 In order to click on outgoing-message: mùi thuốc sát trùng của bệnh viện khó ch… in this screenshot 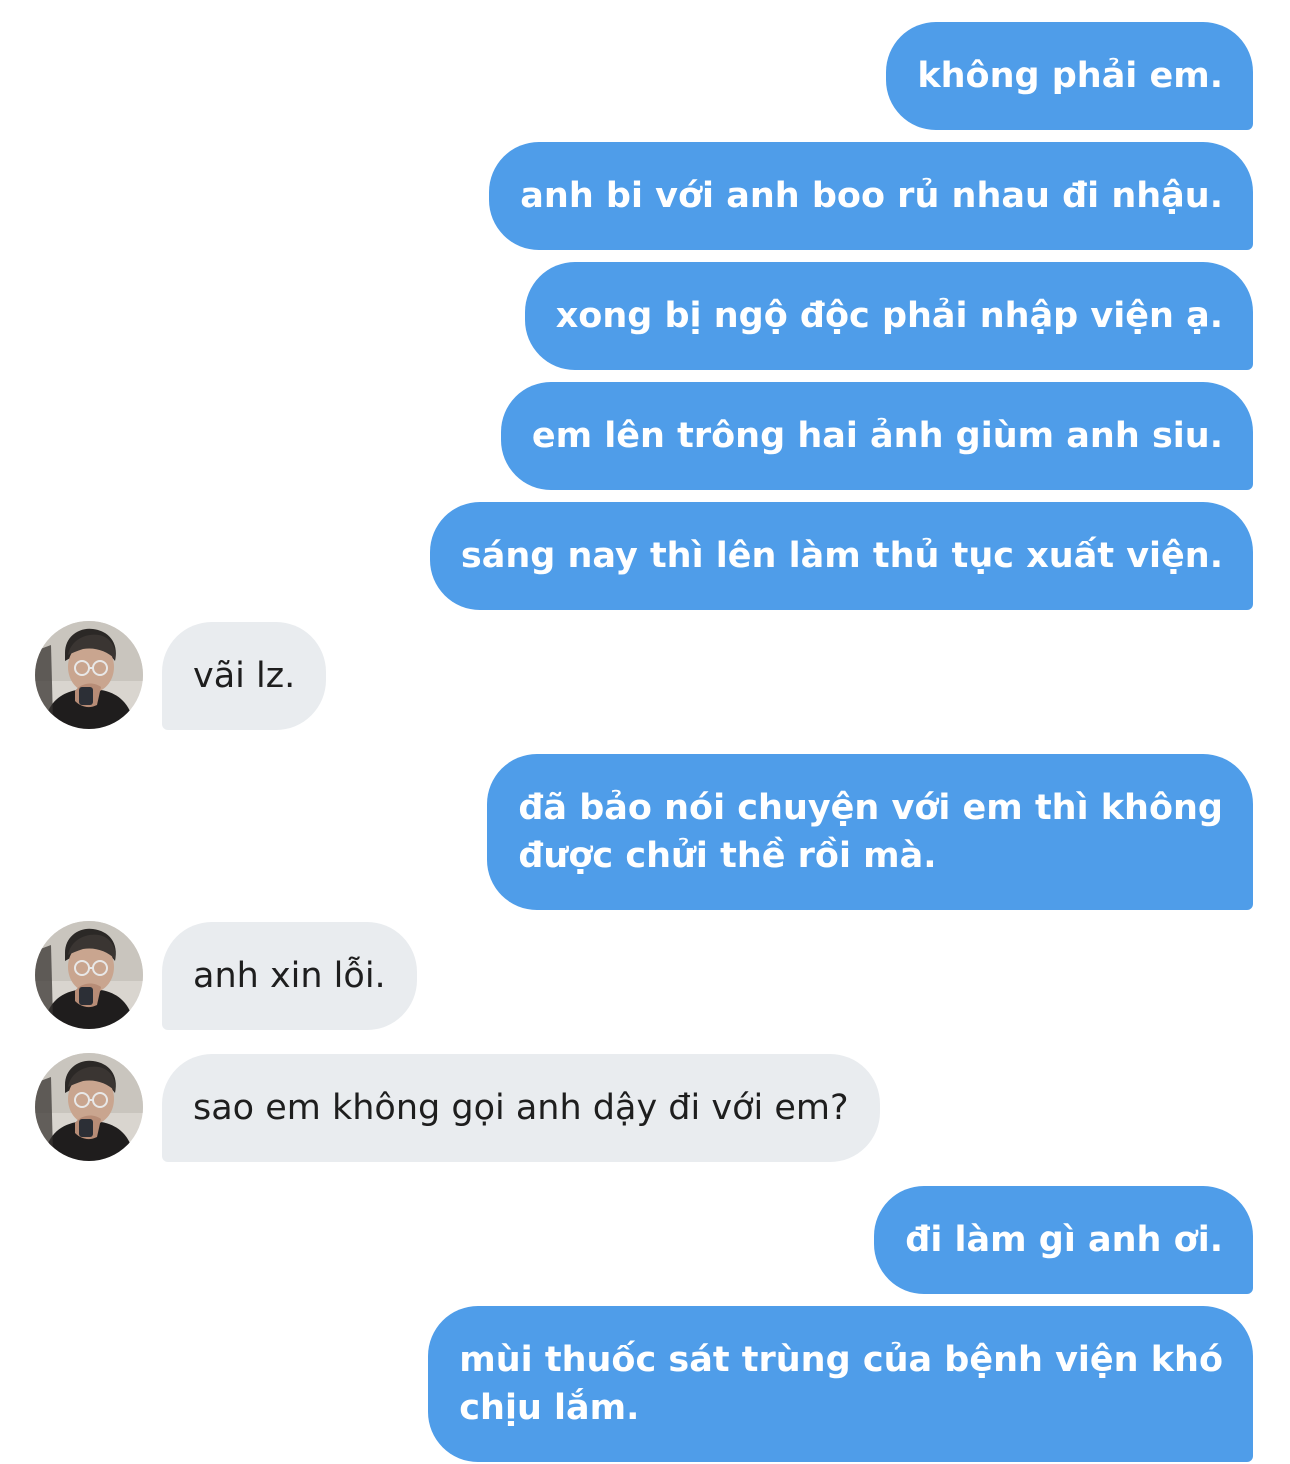, I will do `click(840, 1384)`.